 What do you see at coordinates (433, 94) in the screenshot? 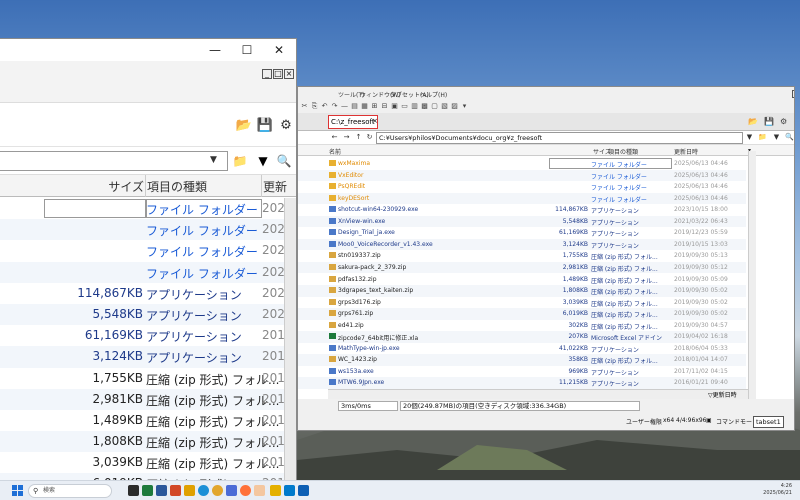
I see `menu-help: ヘルプ(H)` at bounding box center [433, 94].